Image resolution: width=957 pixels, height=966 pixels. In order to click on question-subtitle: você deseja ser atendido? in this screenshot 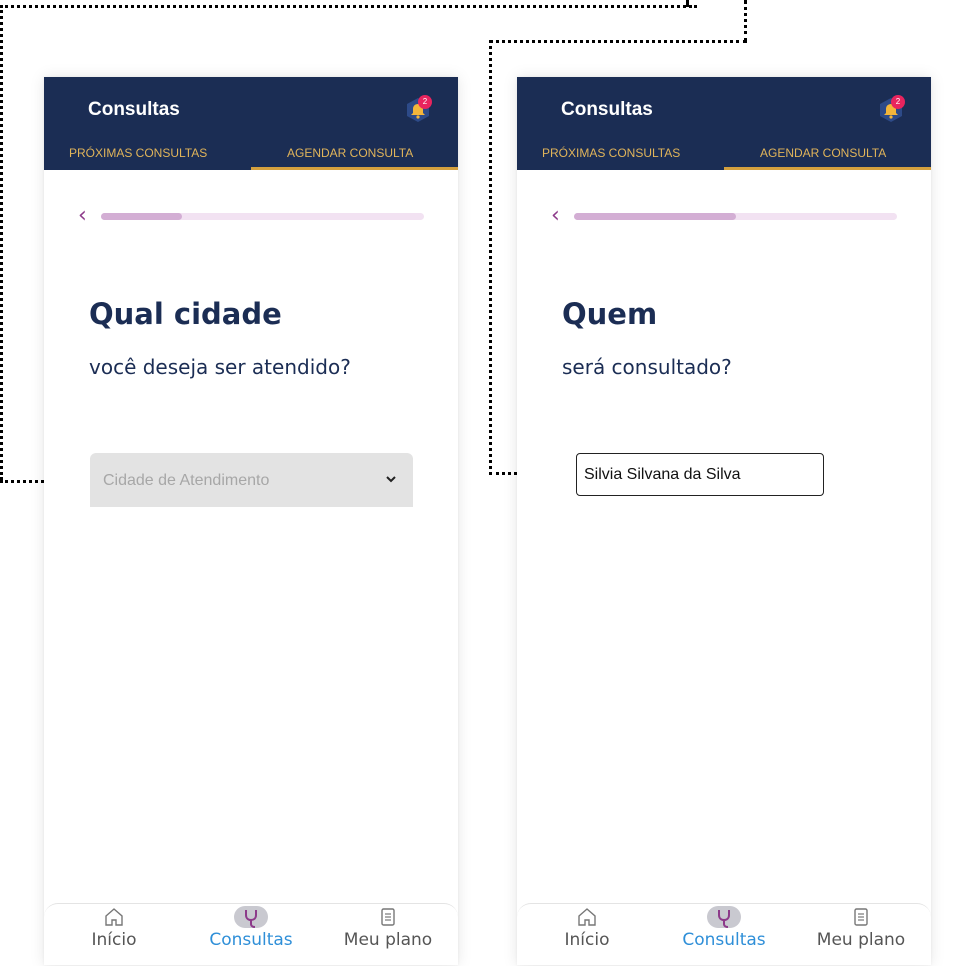, I will do `click(220, 367)`.